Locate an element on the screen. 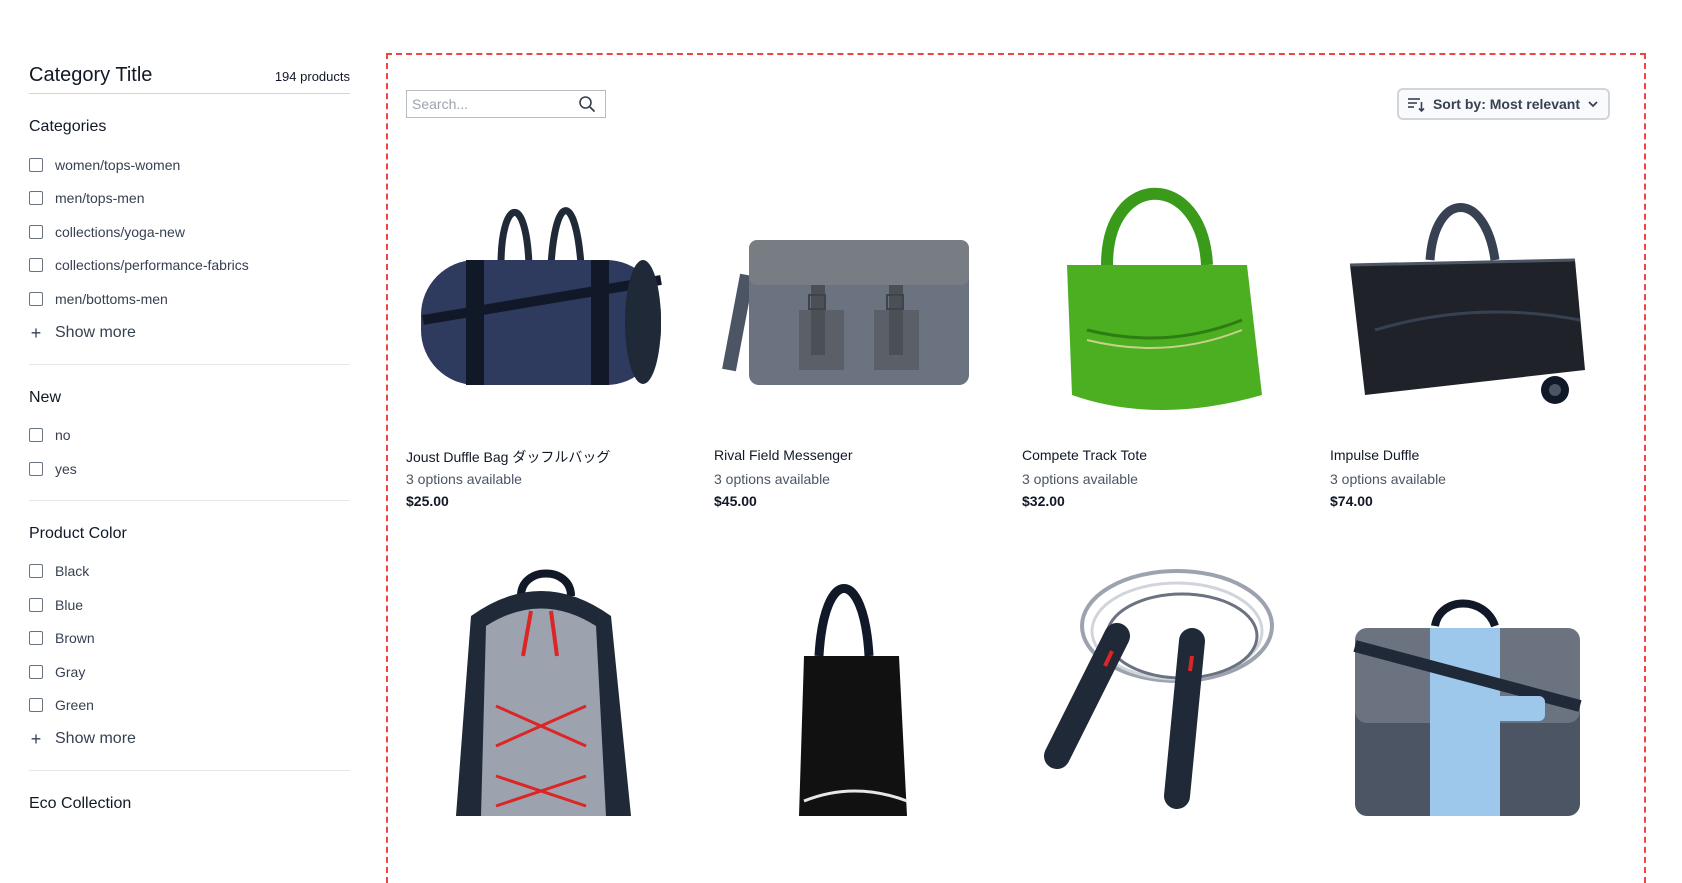  filter-section-new: New no yes is located at coordinates (189, 433).